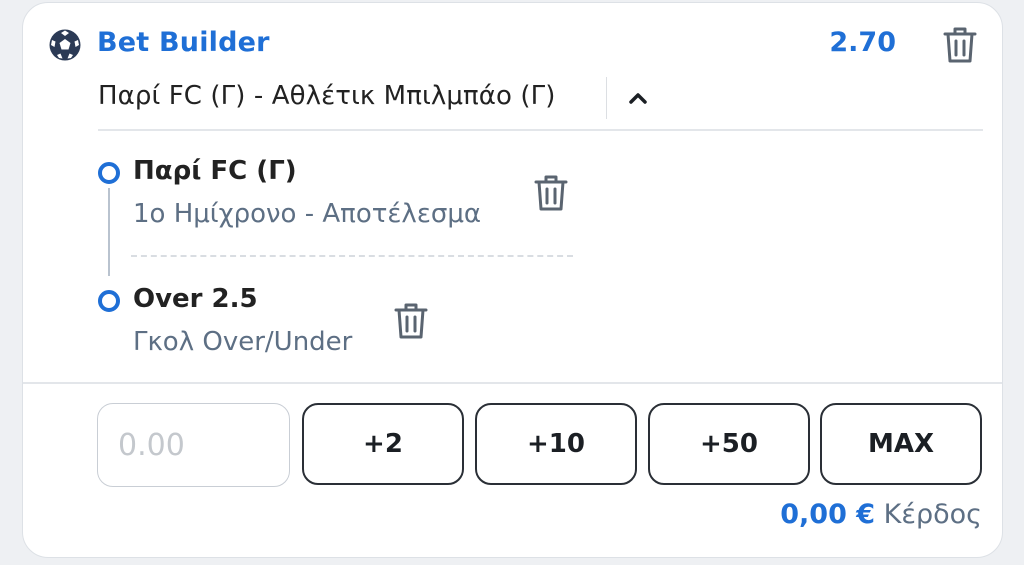  What do you see at coordinates (243, 342) in the screenshot?
I see `selection-market: Γκολ Over/Under` at bounding box center [243, 342].